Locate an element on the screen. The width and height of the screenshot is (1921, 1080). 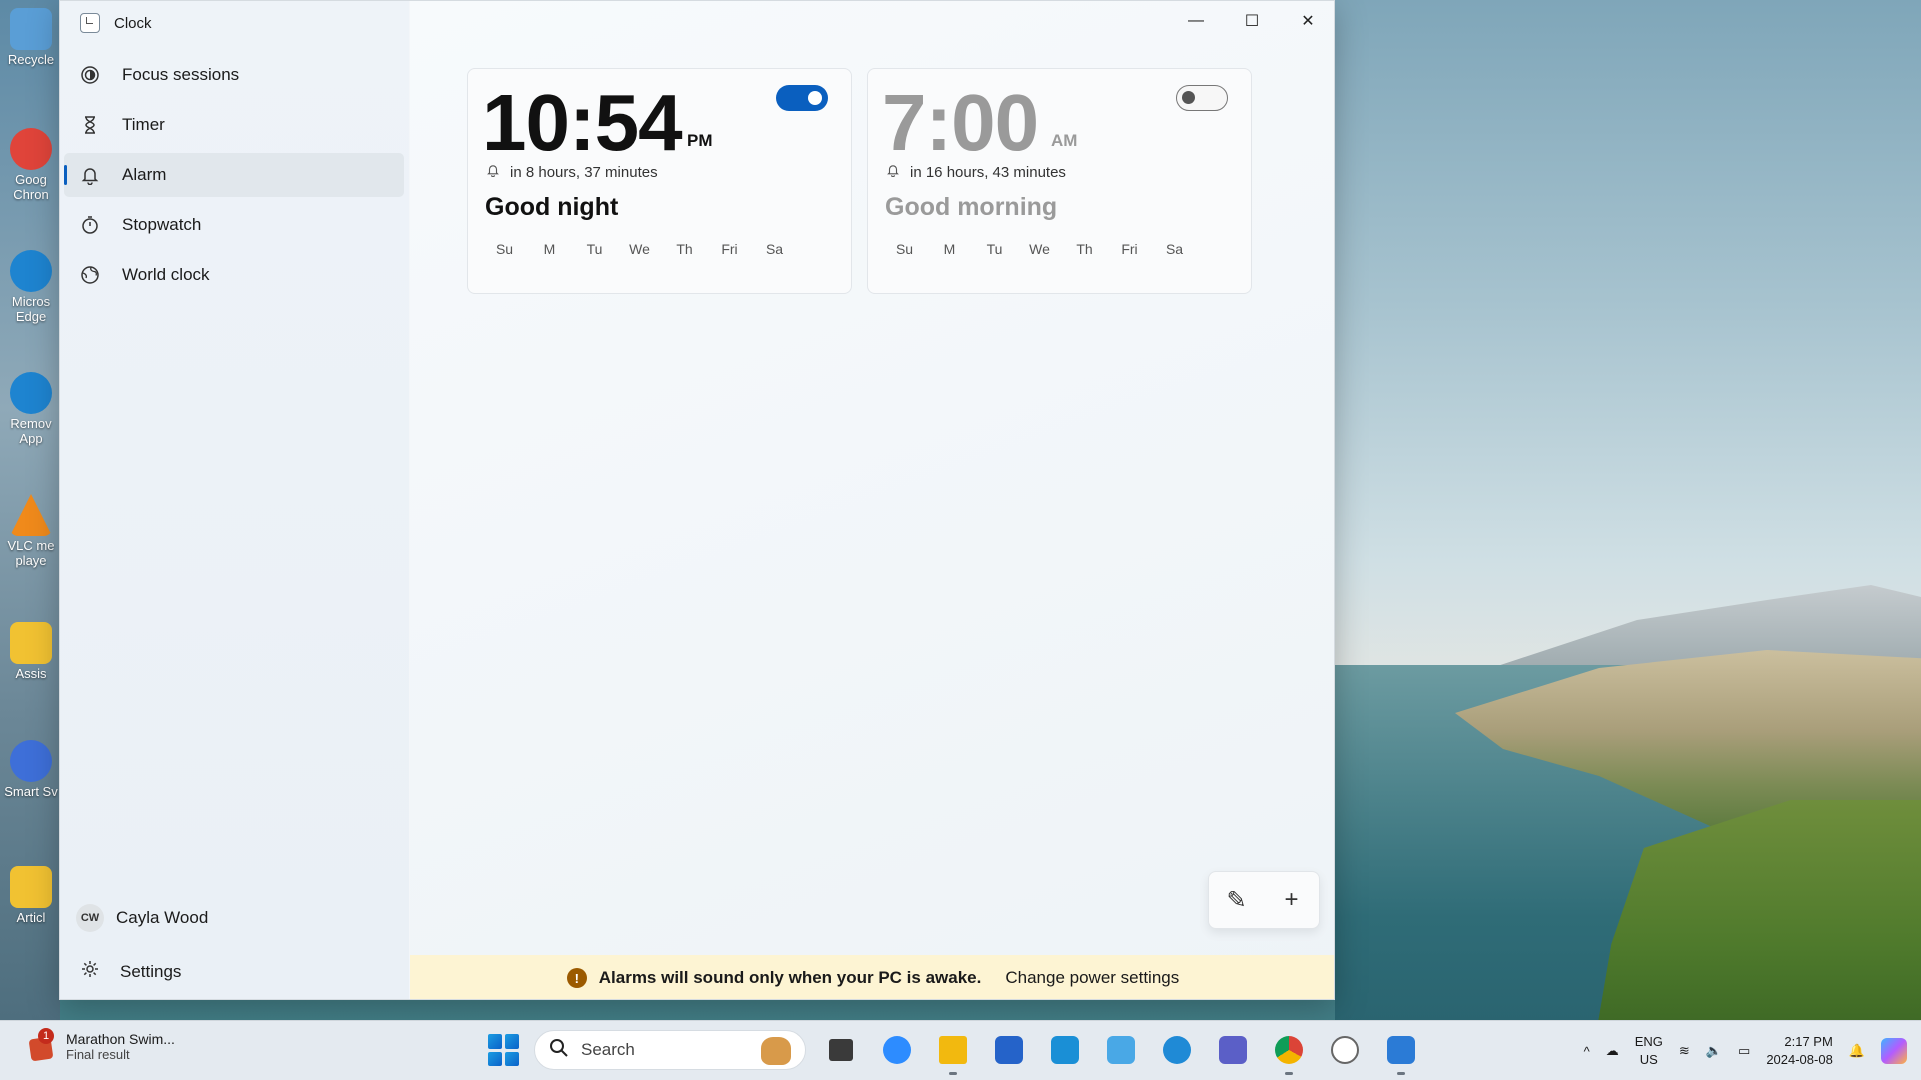
maximize-button: ☐ is located at coordinates (1252, 21).